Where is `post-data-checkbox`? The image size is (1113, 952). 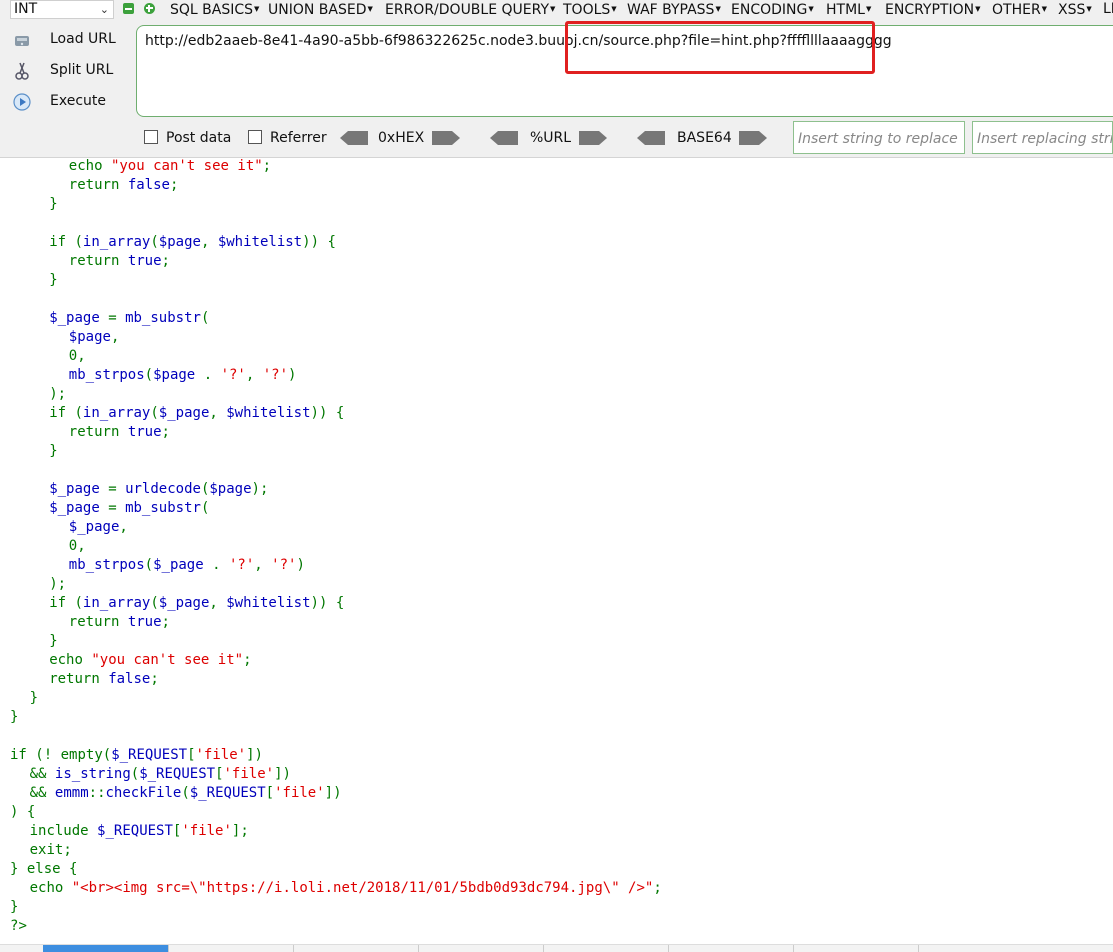 post-data-checkbox is located at coordinates (151, 137).